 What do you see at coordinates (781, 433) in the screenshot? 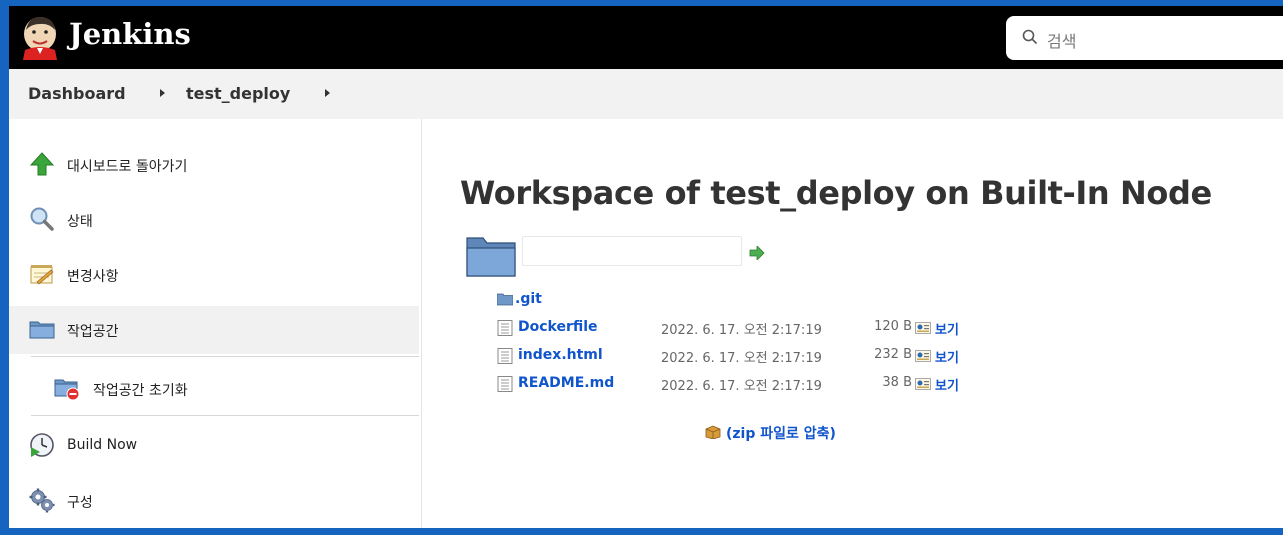
I see `zip-link: (zip 파일로 압축)` at bounding box center [781, 433].